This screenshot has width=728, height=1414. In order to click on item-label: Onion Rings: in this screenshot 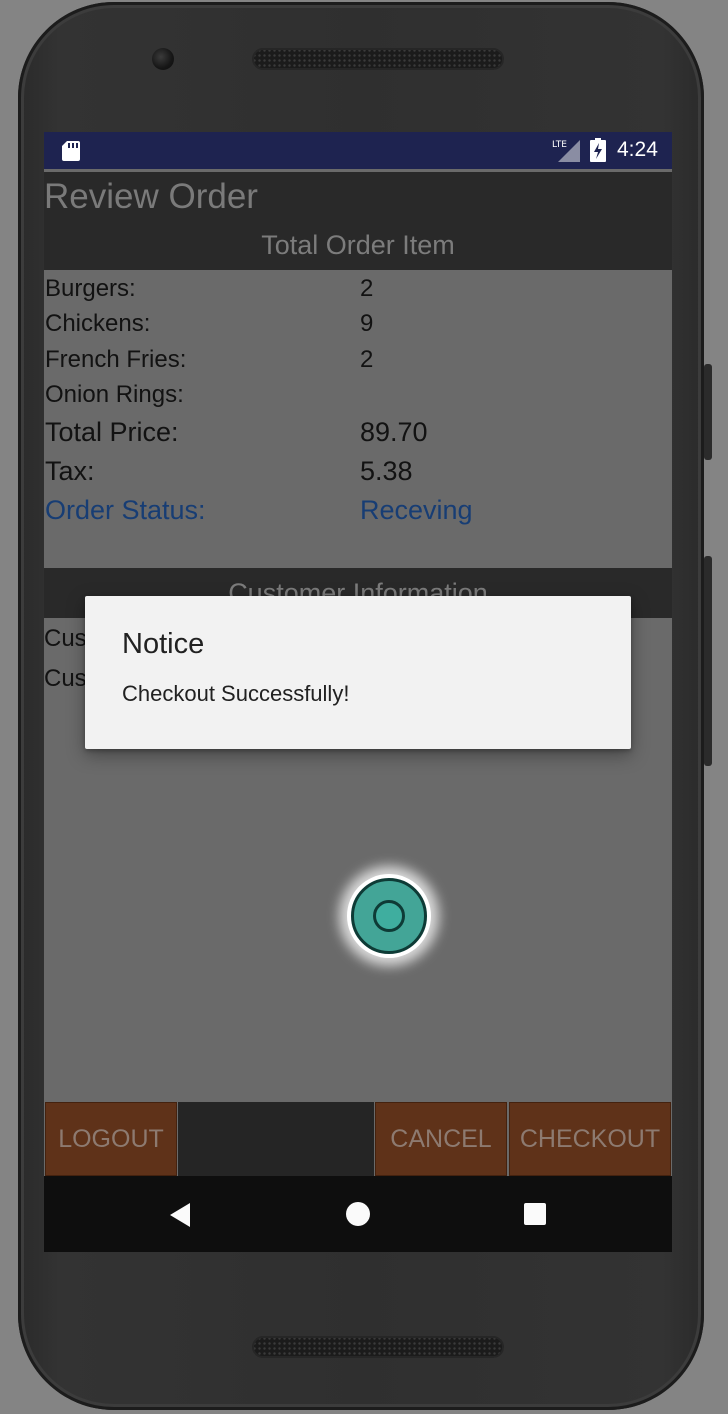, I will do `click(114, 394)`.